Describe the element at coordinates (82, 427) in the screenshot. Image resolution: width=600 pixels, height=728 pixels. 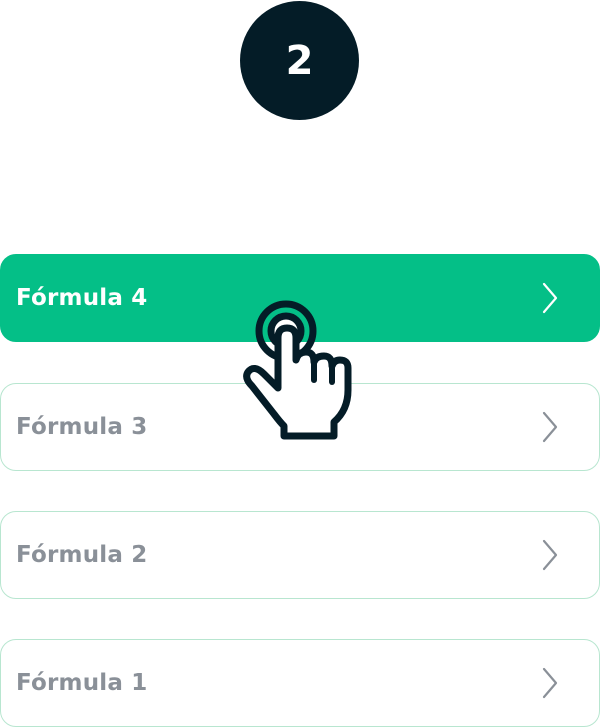
I see `formula-label: Fórmula 3` at that location.